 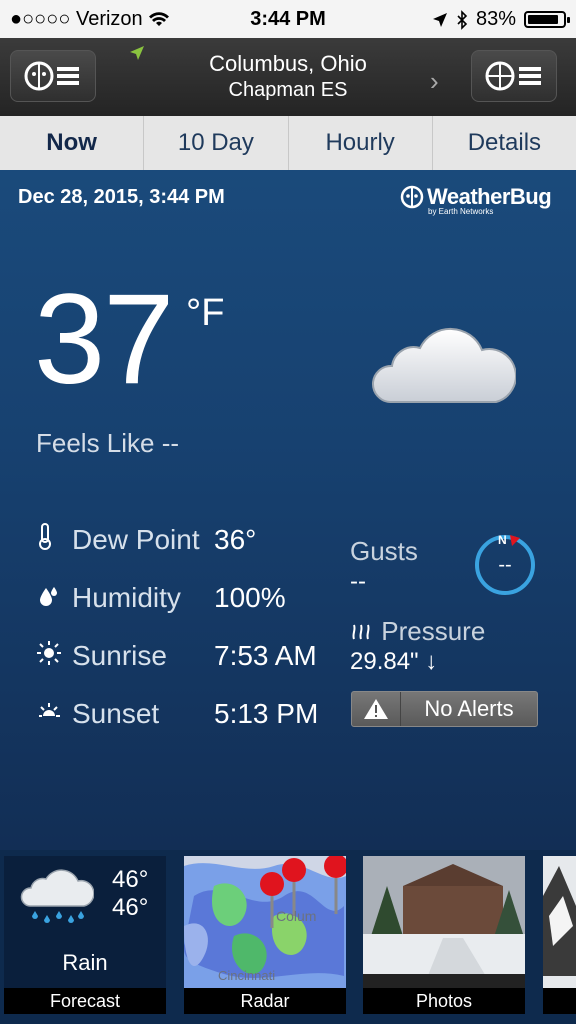 What do you see at coordinates (361, 632) in the screenshot?
I see `pressure-icon` at bounding box center [361, 632].